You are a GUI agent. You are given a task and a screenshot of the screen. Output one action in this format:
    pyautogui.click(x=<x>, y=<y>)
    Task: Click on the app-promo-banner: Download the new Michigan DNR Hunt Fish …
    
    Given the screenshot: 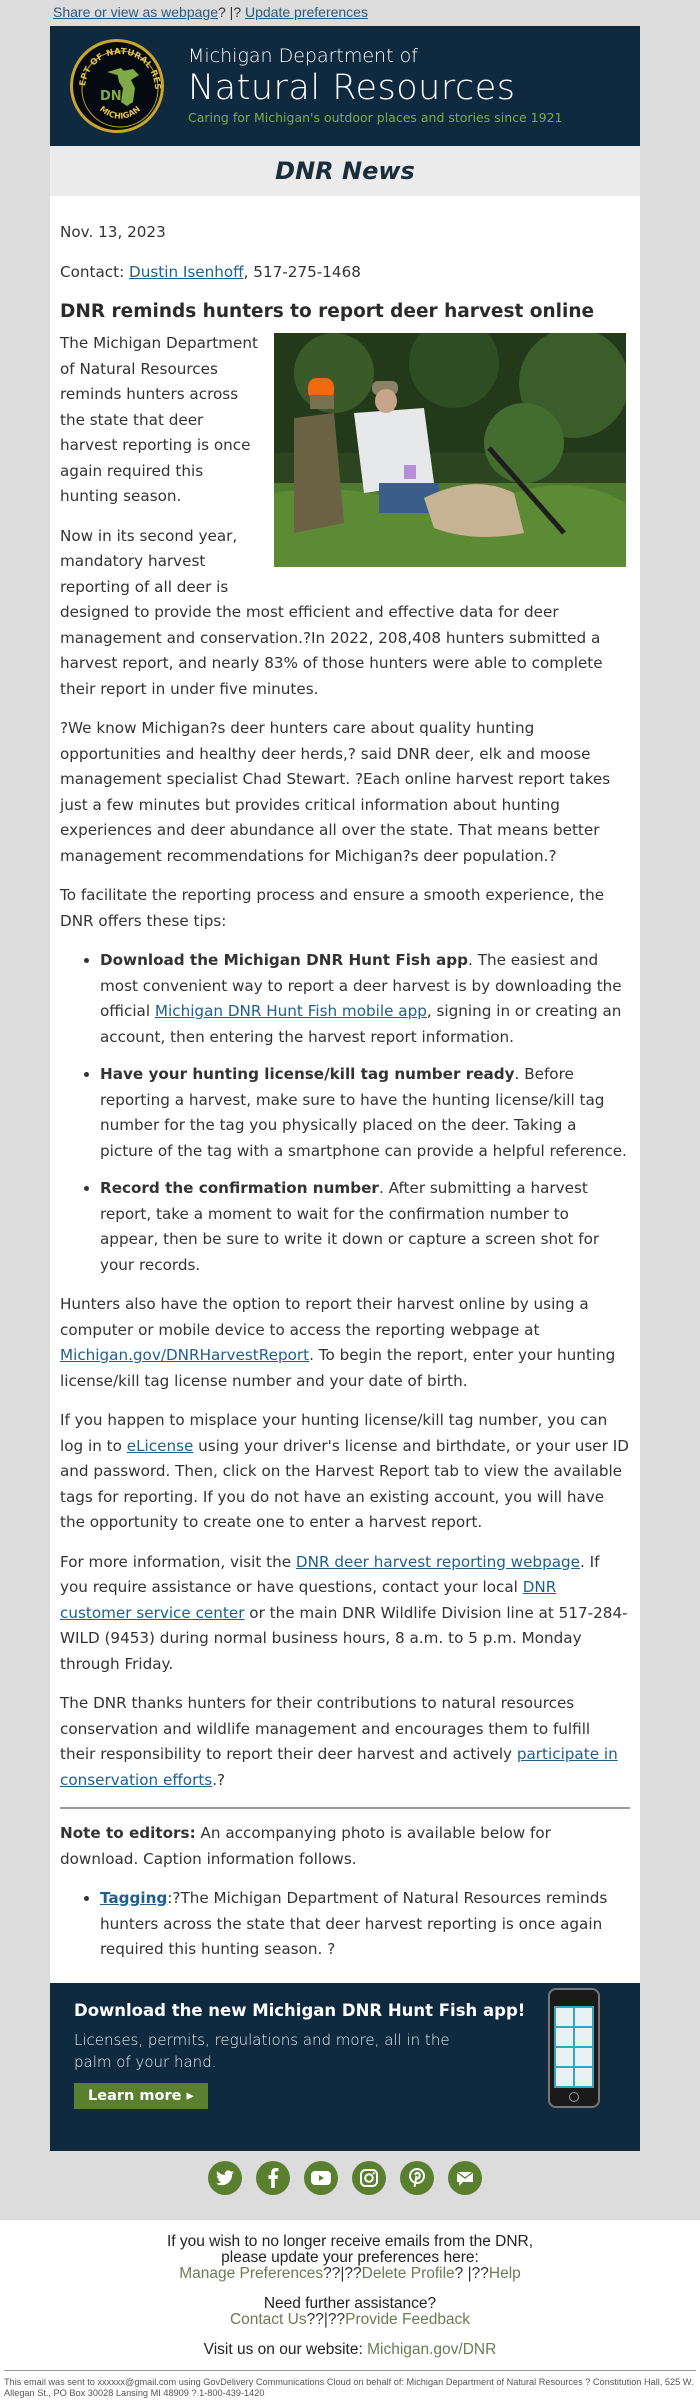 What is the action you would take?
    pyautogui.click(x=345, y=2066)
    